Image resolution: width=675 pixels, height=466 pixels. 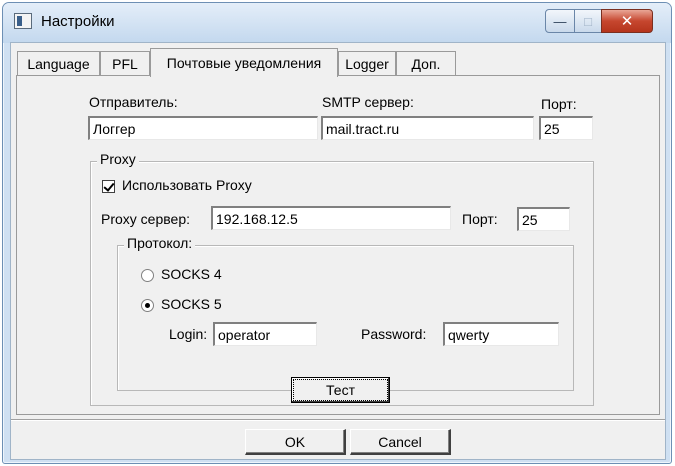 I want to click on smtp-port-label: Порт:, so click(x=559, y=104).